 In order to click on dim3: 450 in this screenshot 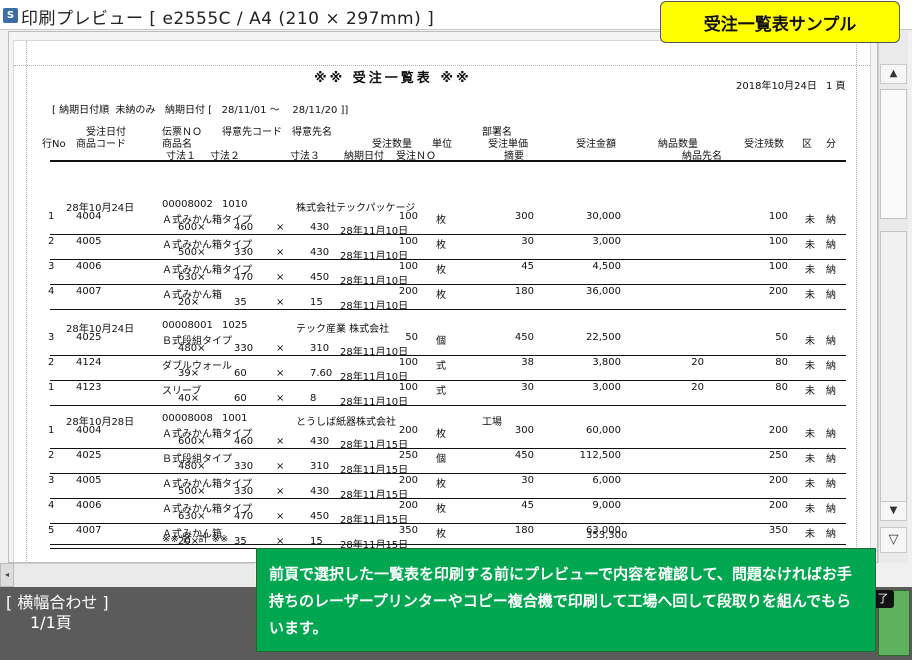, I will do `click(320, 277)`.